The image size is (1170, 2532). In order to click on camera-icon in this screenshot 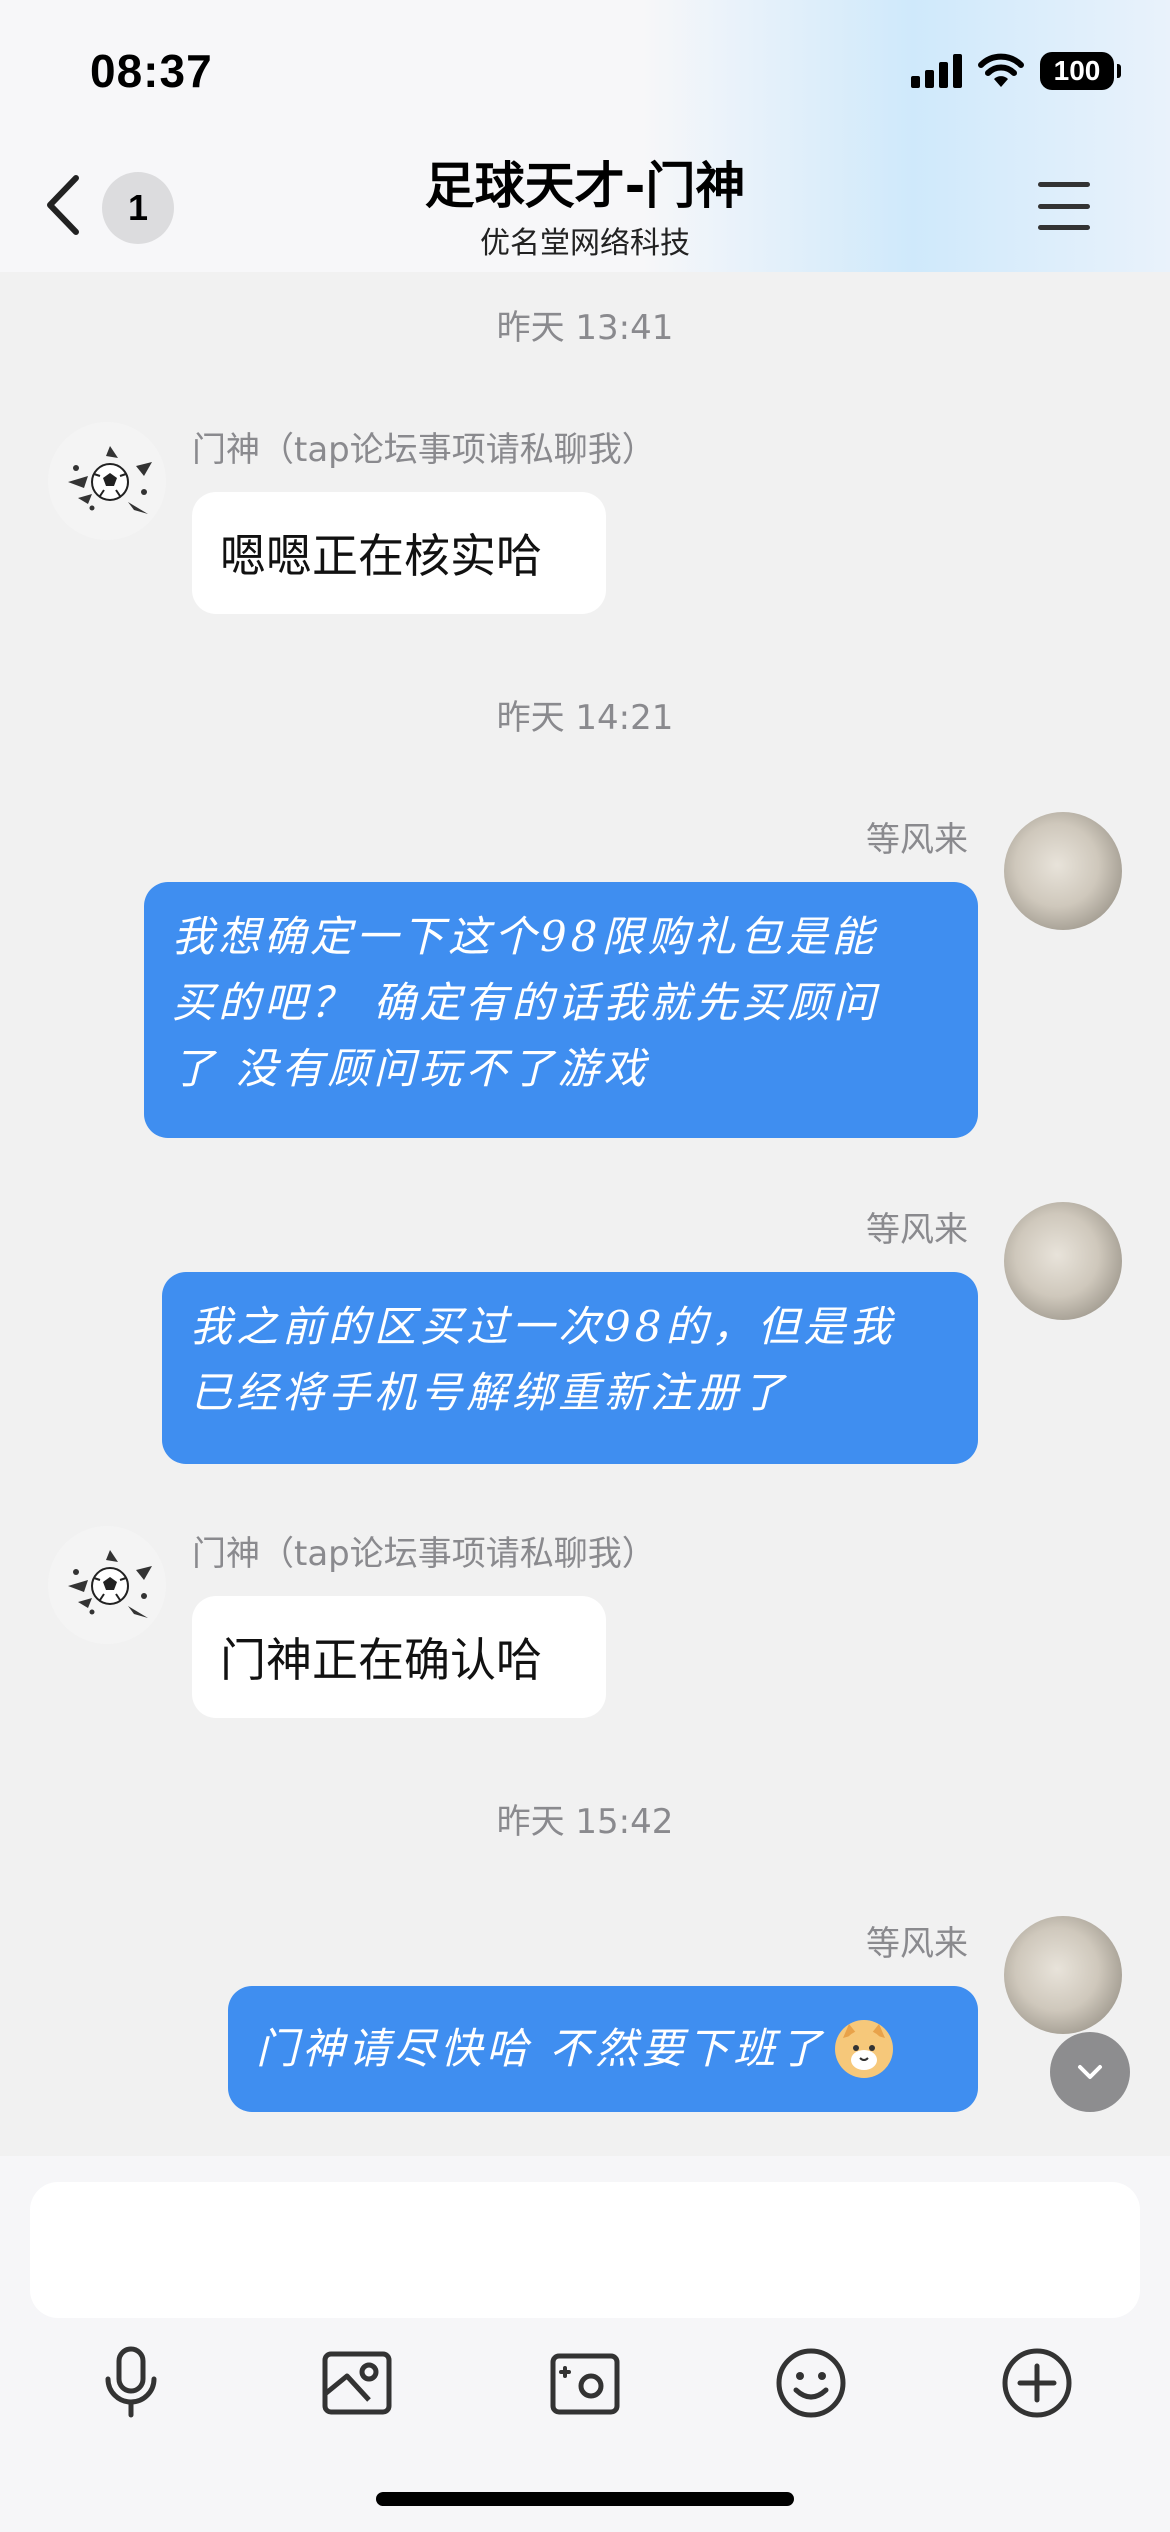, I will do `click(585, 2384)`.